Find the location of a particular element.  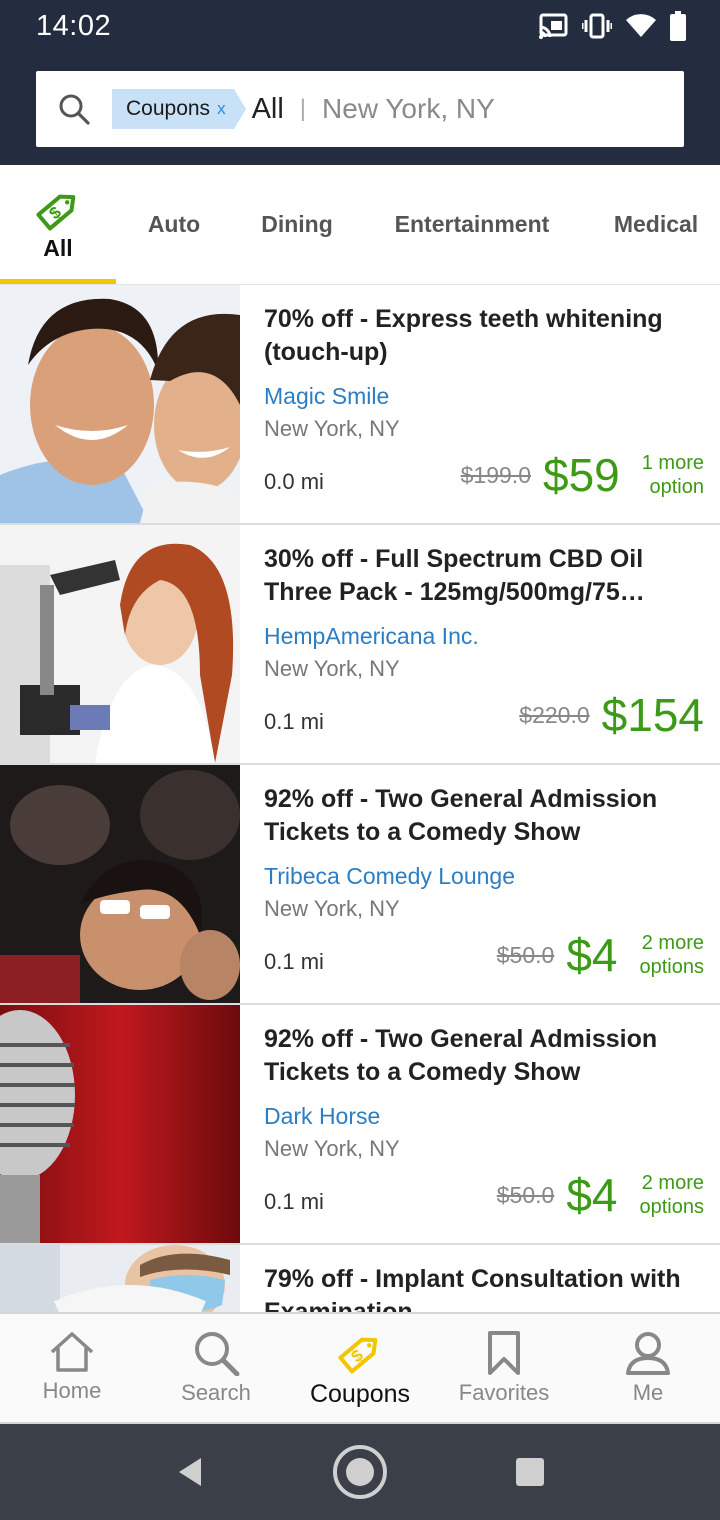

bookmark-icon is located at coordinates (504, 1353).